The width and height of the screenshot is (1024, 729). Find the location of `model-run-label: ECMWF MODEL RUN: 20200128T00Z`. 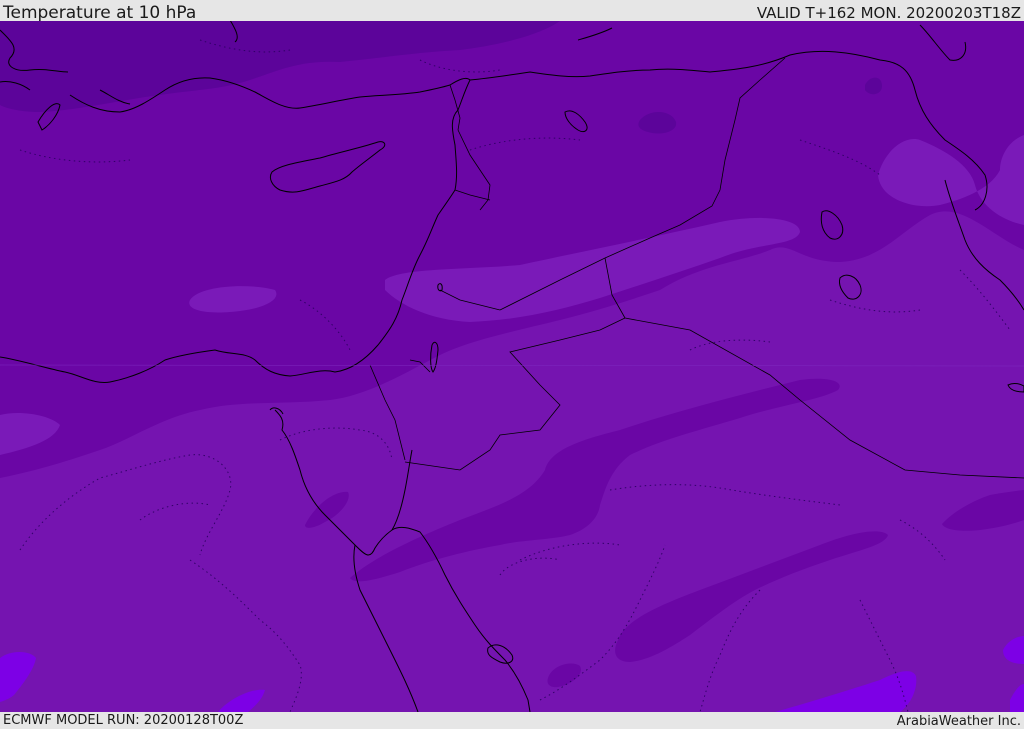

model-run-label: ECMWF MODEL RUN: 20200128T00Z is located at coordinates (123, 720).